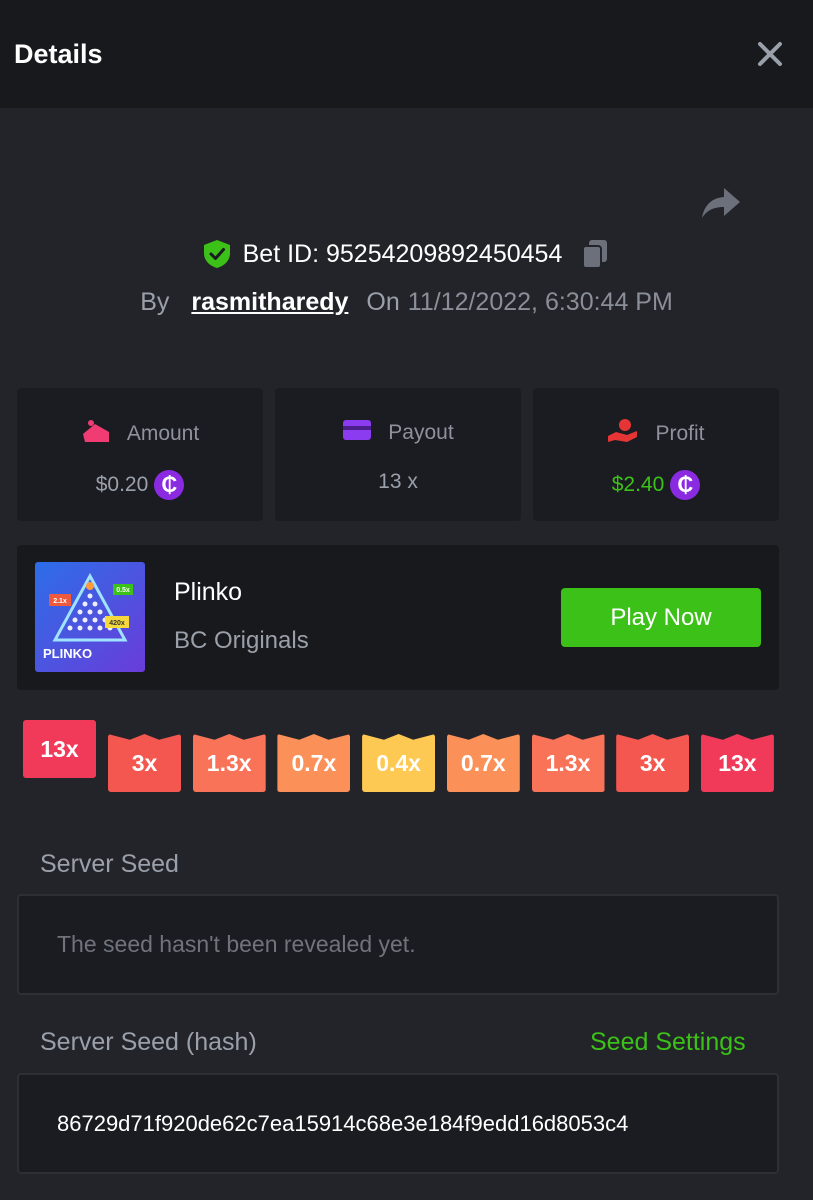  I want to click on server-seed-hash-label: Server Seed (hash), so click(148, 1042).